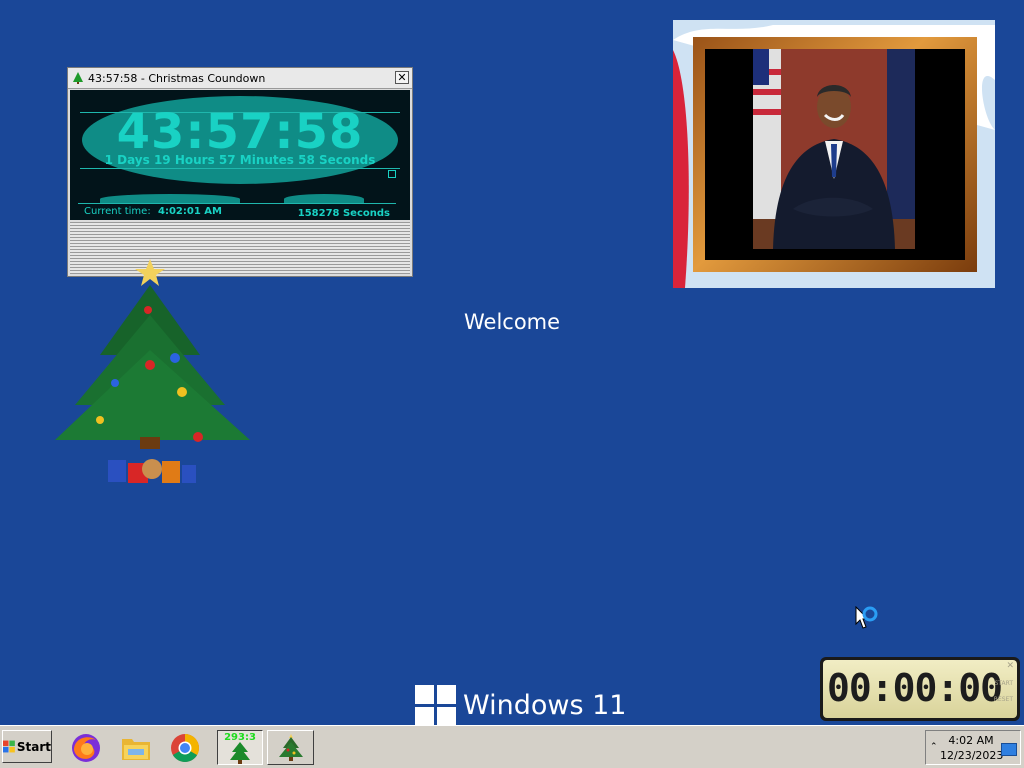 This screenshot has width=1024, height=768. I want to click on current-time-value: 4:02:01 AM, so click(190, 211).